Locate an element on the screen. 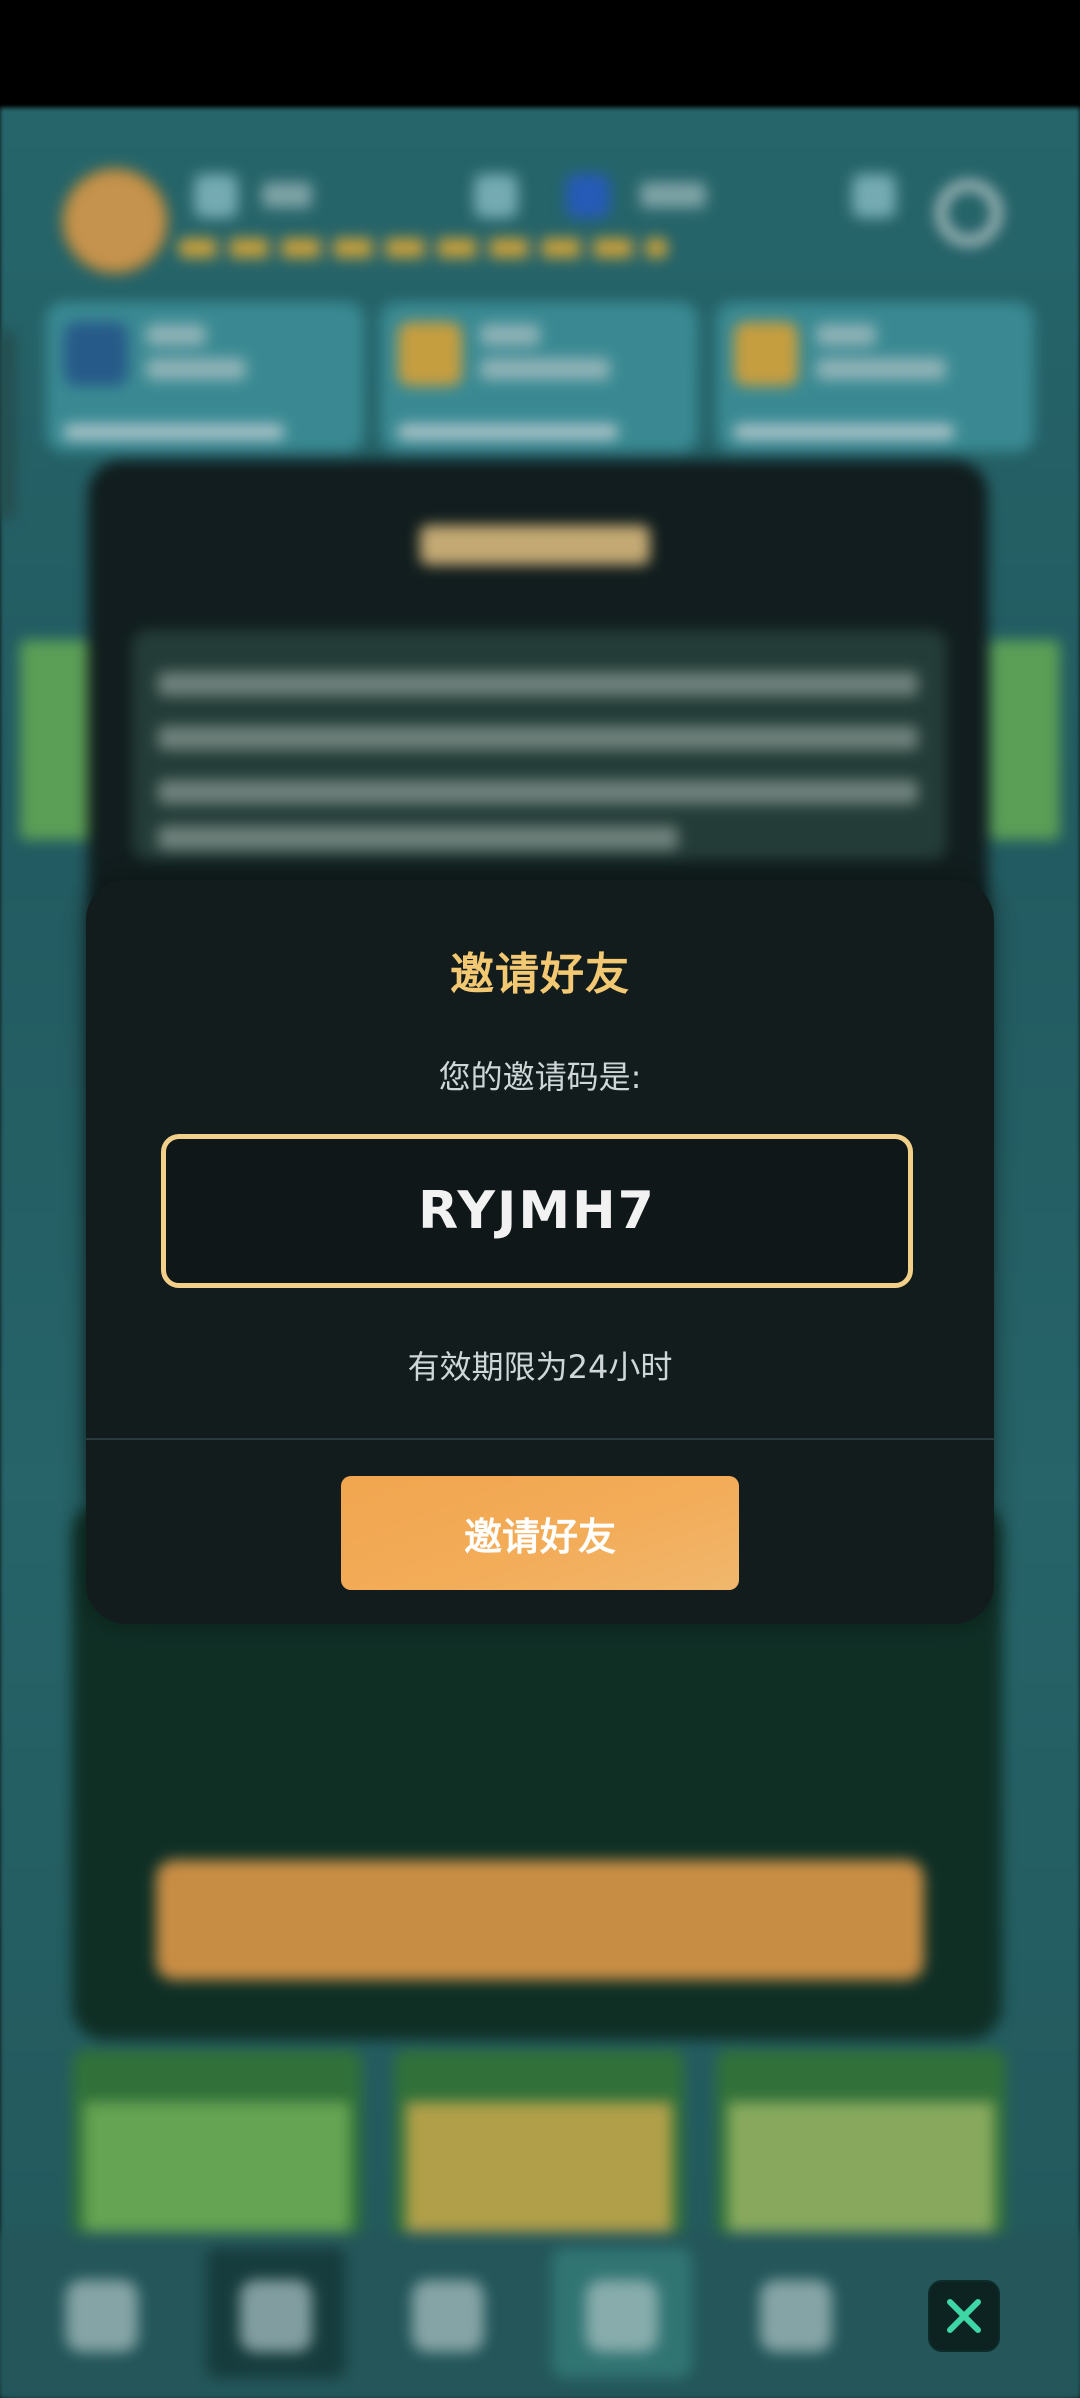 Image resolution: width=1080 pixels, height=2398 pixels. close-icon is located at coordinates (964, 2316).